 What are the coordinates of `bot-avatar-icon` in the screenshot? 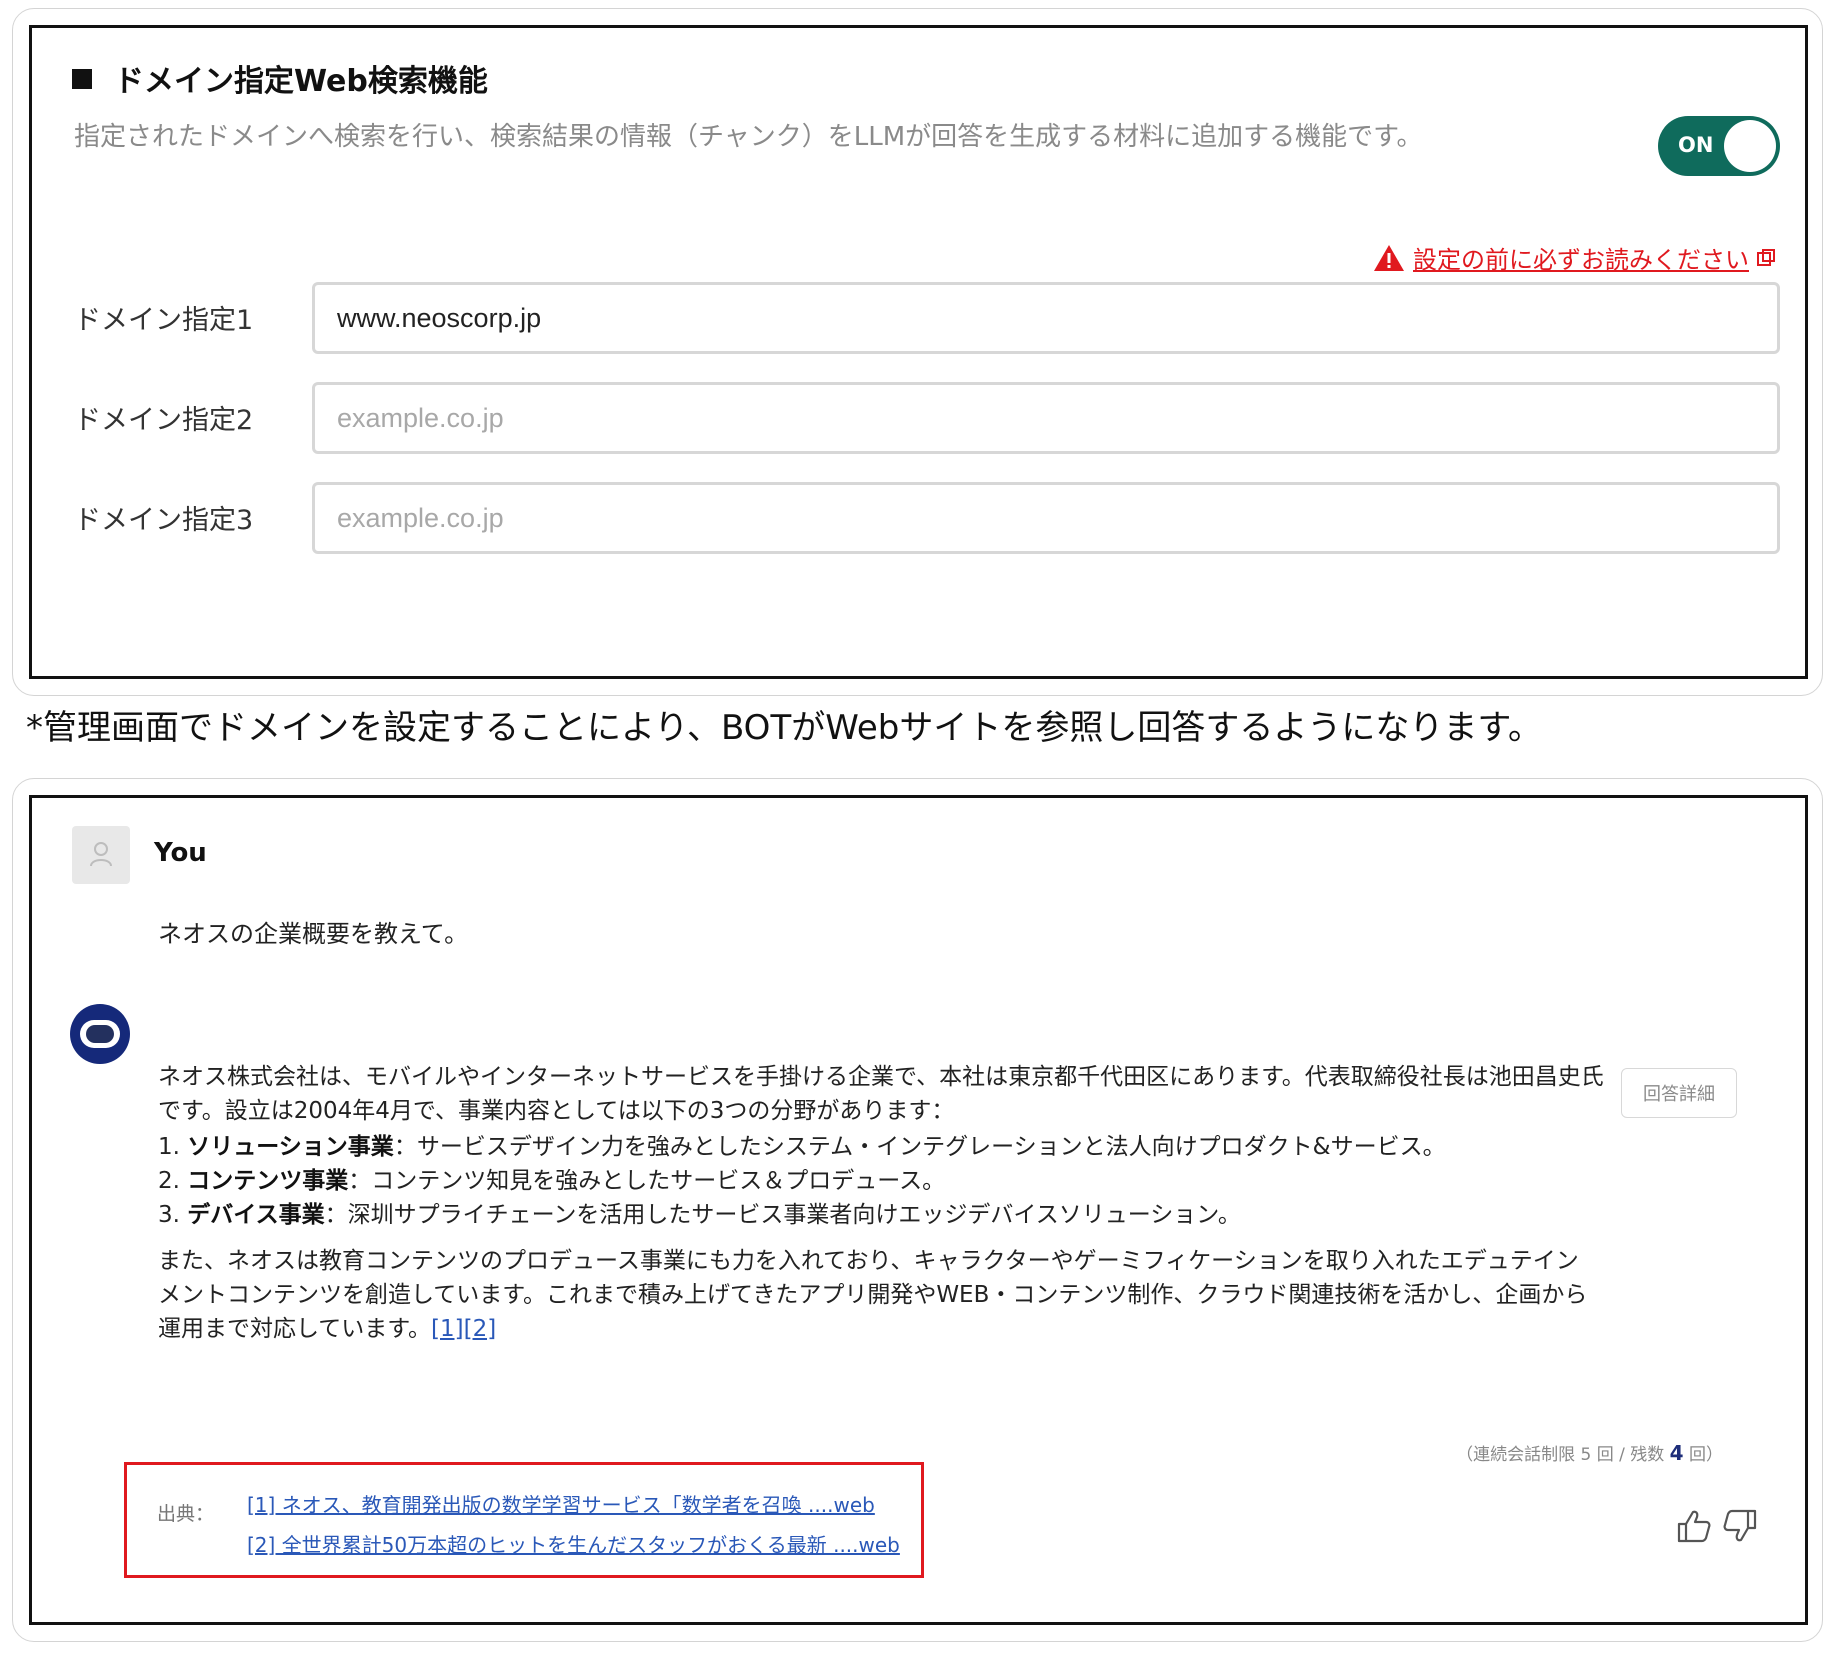 It's located at (100, 1034).